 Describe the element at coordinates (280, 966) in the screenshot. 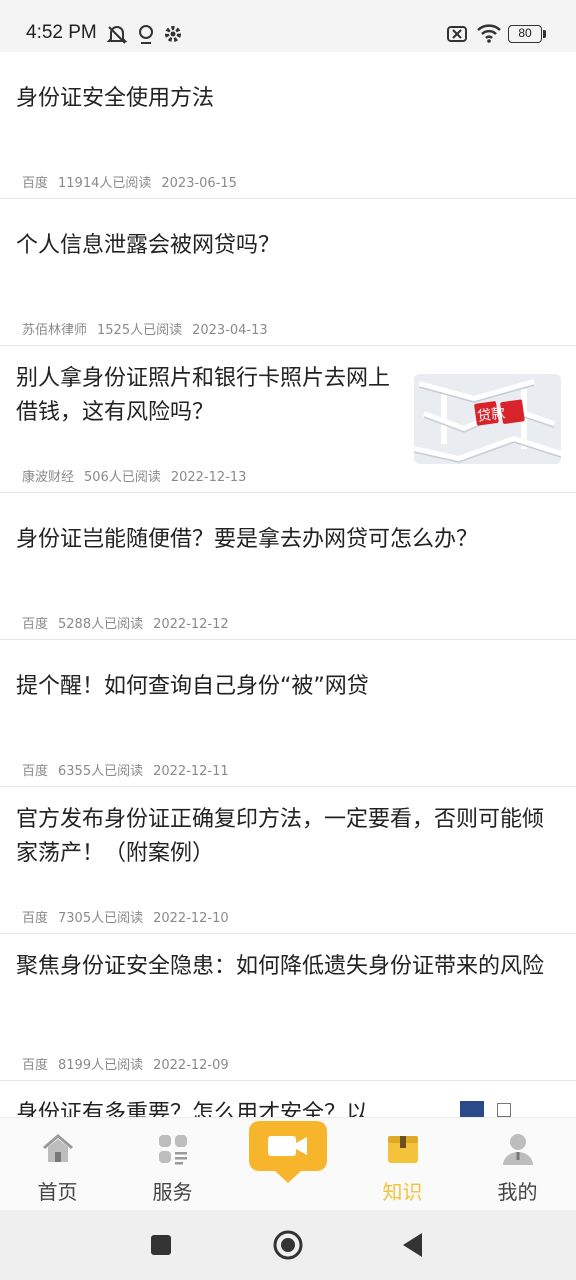

I see `article-title: 聚焦身份证安全隐患：如何降低遗失身份证带来的风险` at that location.